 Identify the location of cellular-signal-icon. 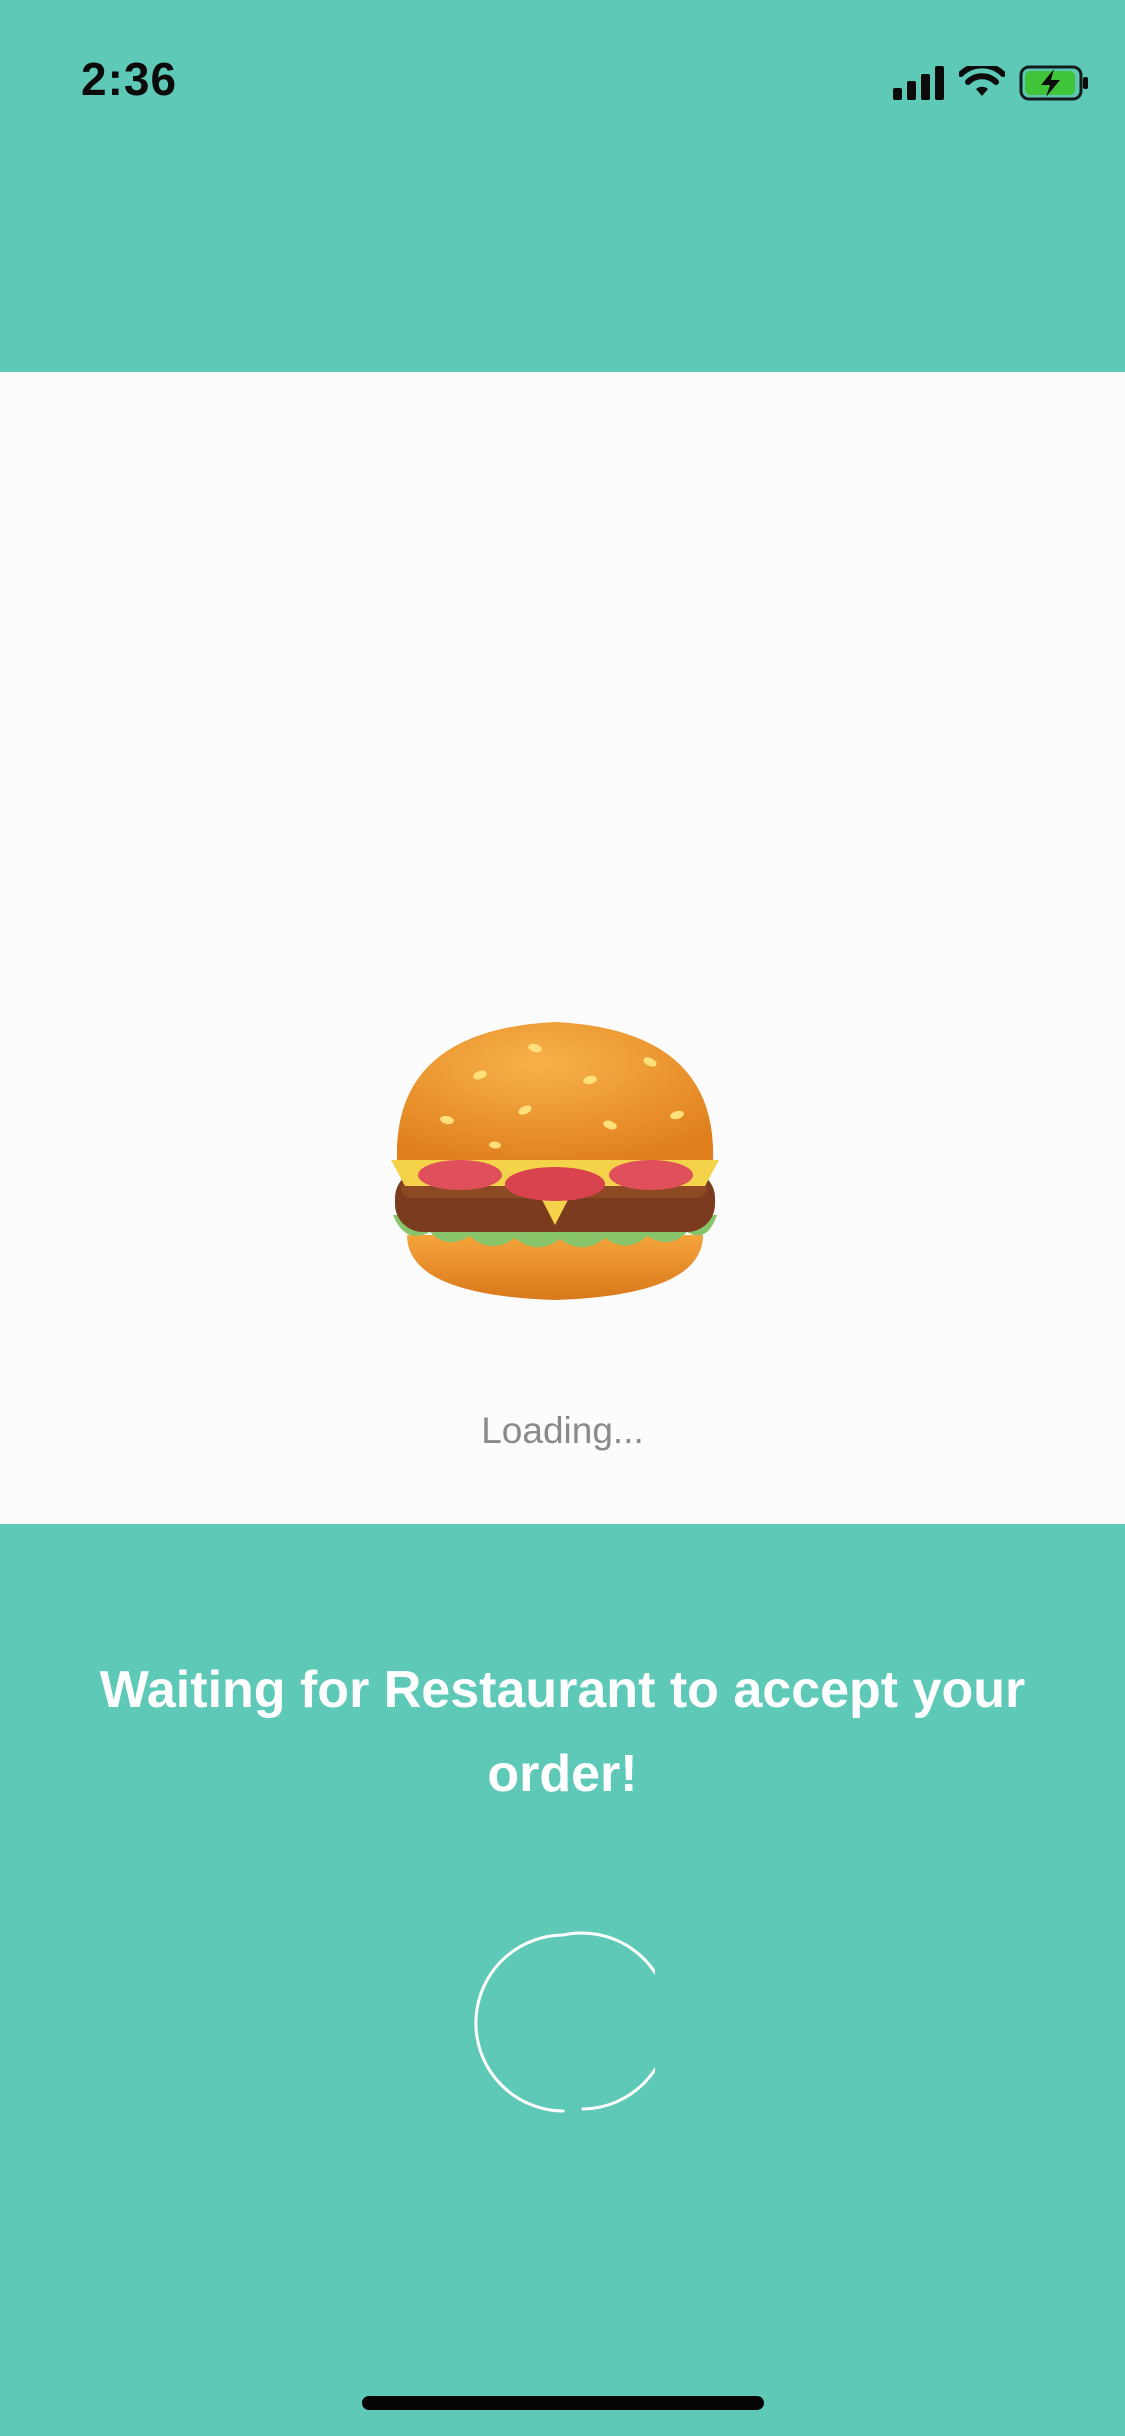
(918, 83).